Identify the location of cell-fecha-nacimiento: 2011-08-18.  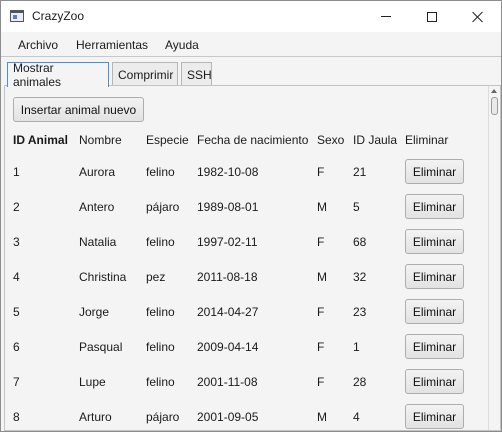
(227, 277).